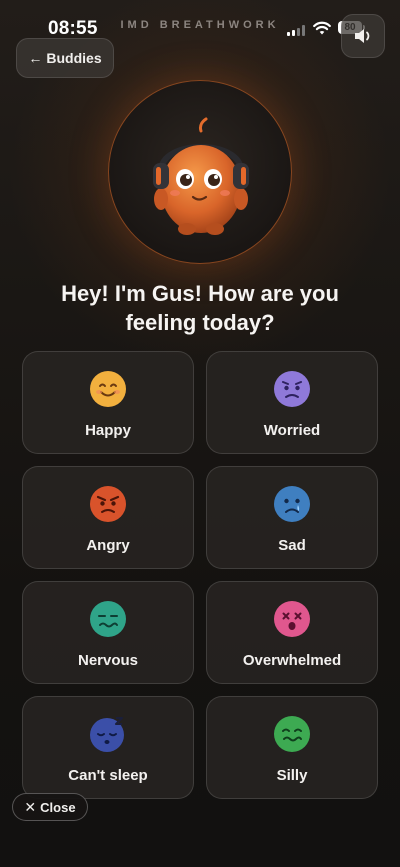  What do you see at coordinates (292, 389) in the screenshot?
I see `worried-face-icon` at bounding box center [292, 389].